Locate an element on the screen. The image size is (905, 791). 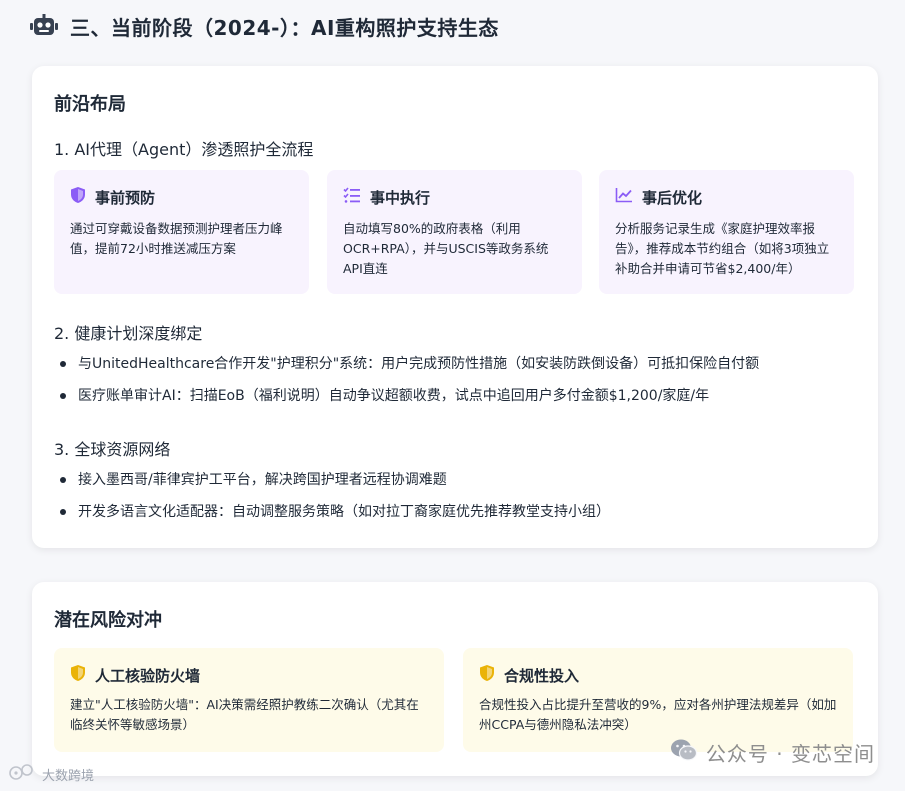
list-item: 开发多语言文化适配器：自动调整服务策略（如对拉丁裔家庭优先推荐教堂支持小组） is located at coordinates (334, 512).